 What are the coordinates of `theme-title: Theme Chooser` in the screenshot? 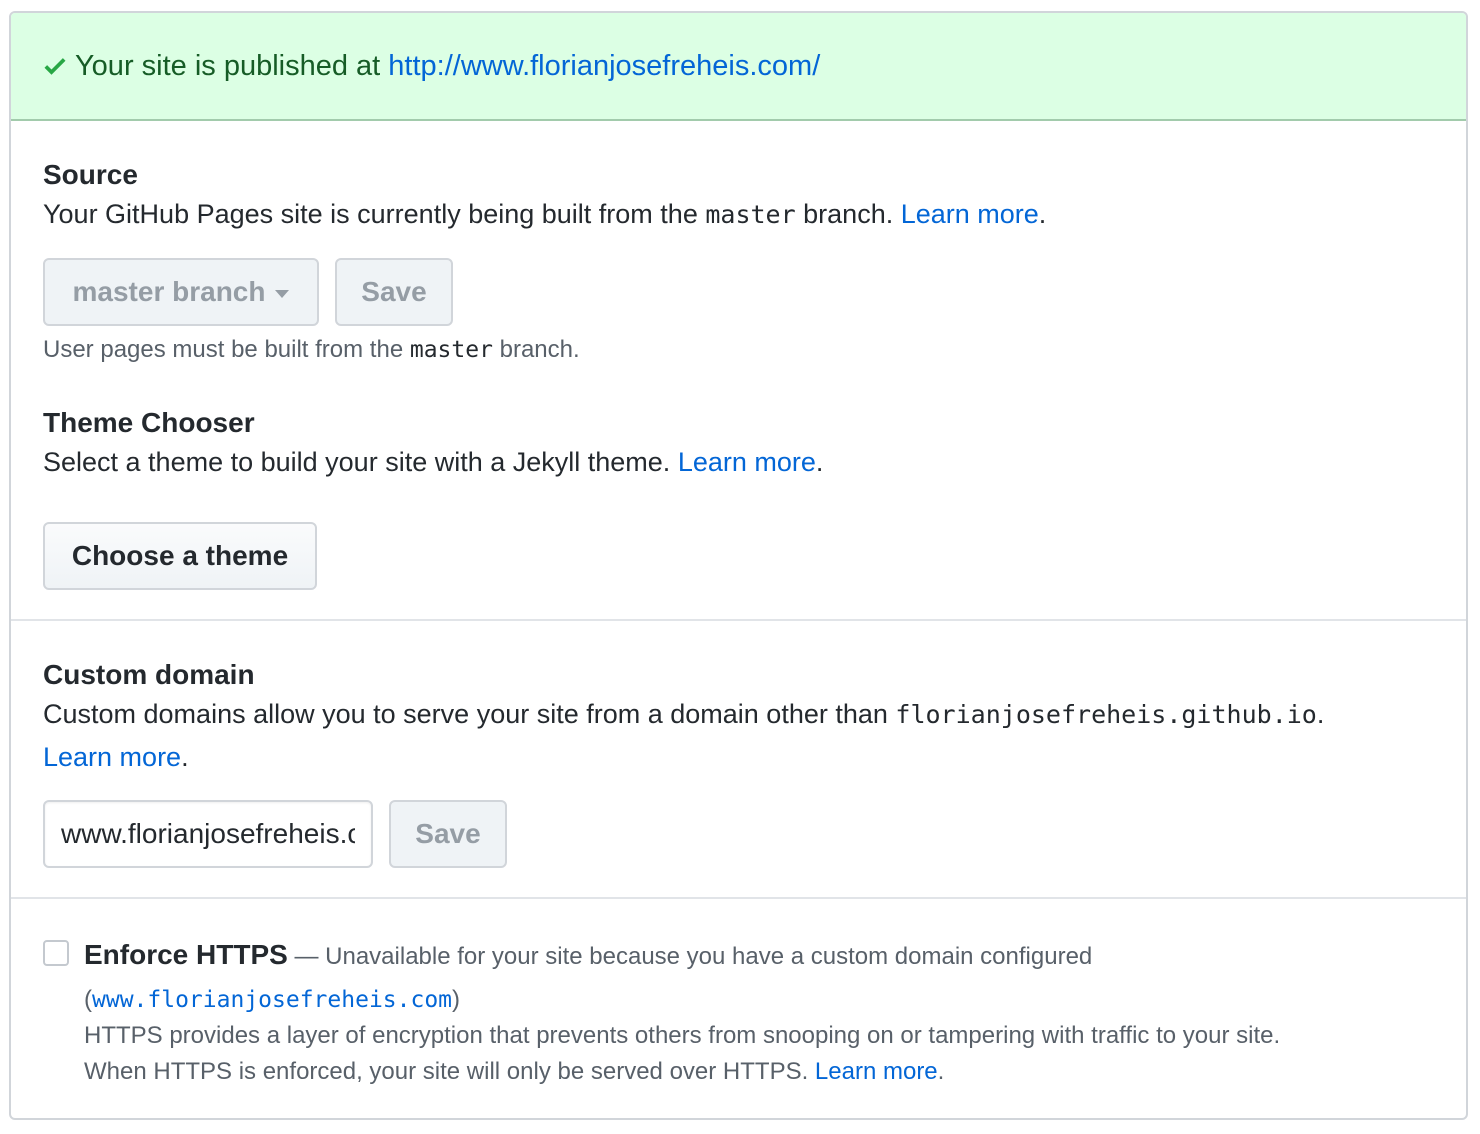 It's located at (149, 422).